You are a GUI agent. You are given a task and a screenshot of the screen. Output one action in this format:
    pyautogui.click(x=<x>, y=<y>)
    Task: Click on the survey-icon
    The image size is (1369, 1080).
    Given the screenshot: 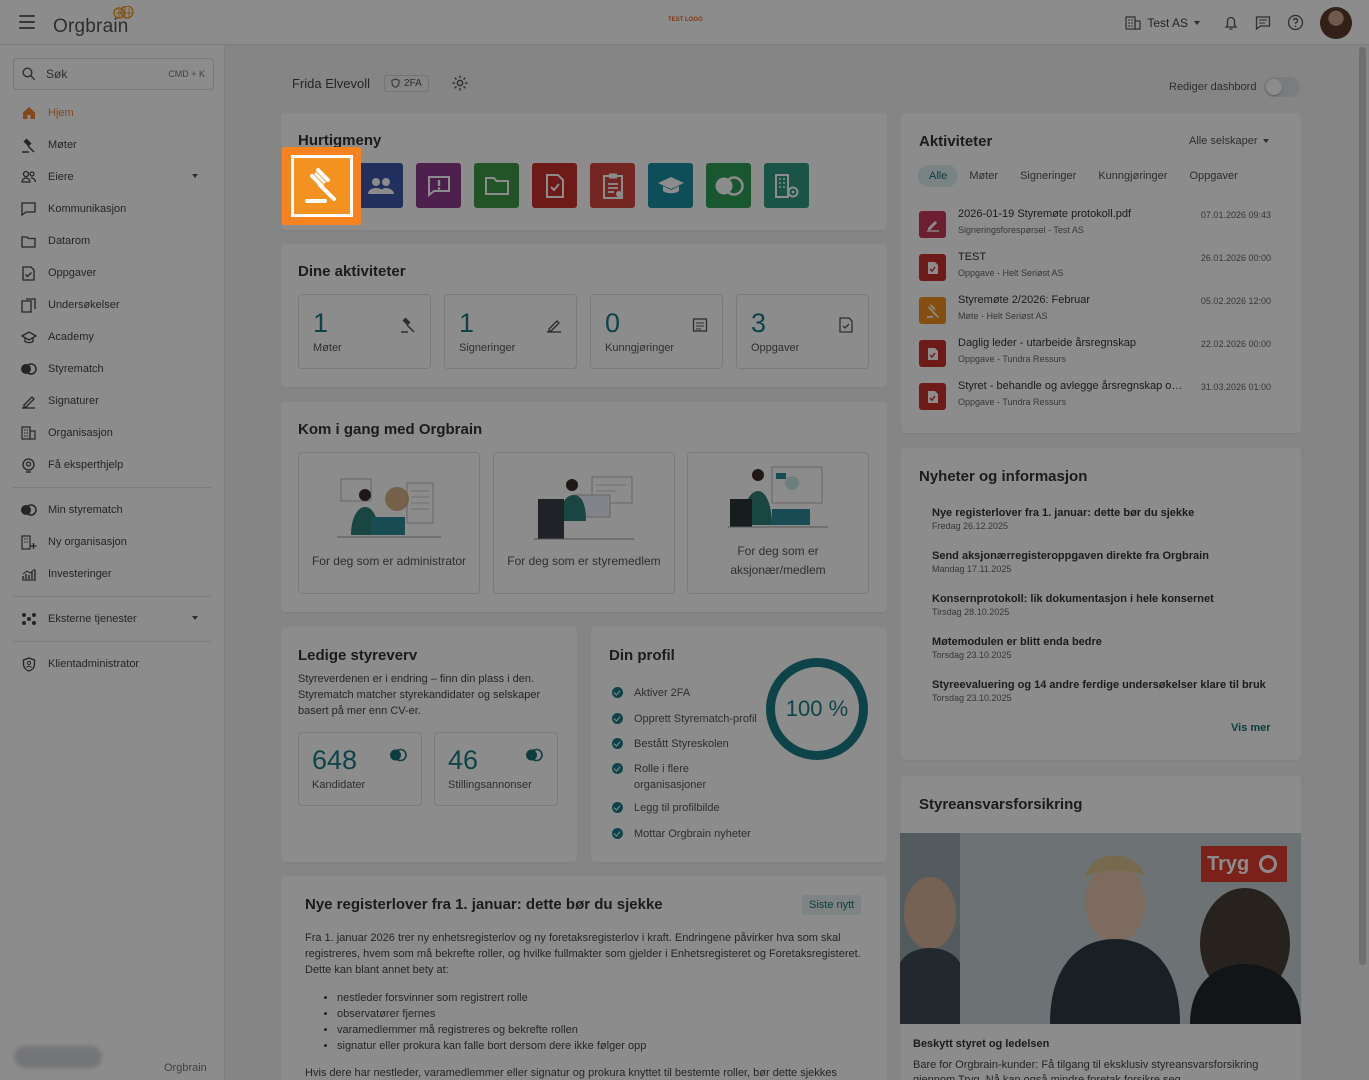 What is the action you would take?
    pyautogui.click(x=28, y=305)
    